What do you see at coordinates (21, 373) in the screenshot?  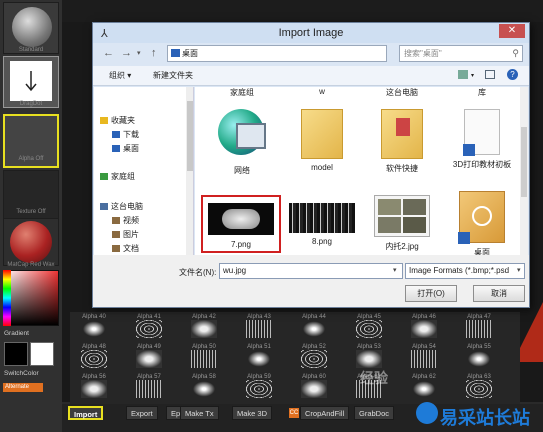 I see `switch-color-button: SwitchColor` at bounding box center [21, 373].